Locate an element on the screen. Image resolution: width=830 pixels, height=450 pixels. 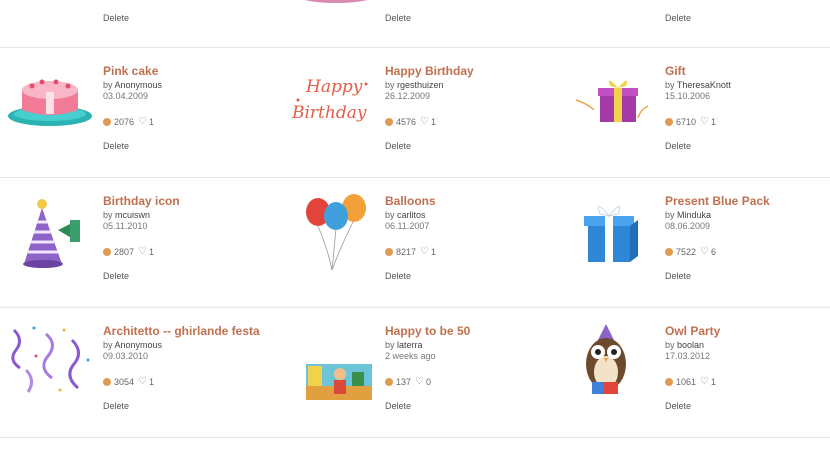
clipart-title-link: Pink cake is located at coordinates (187, 71).